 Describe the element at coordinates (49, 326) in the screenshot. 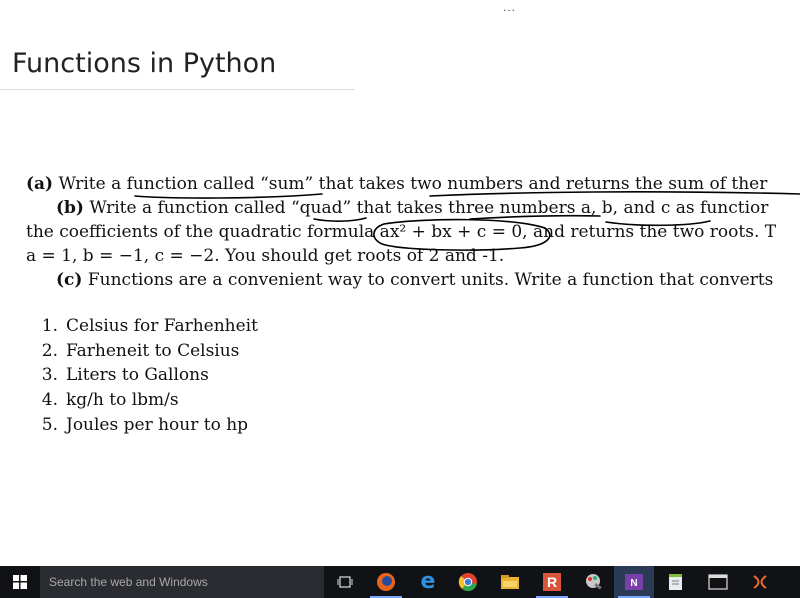

I see `list-item-number: 1.` at that location.